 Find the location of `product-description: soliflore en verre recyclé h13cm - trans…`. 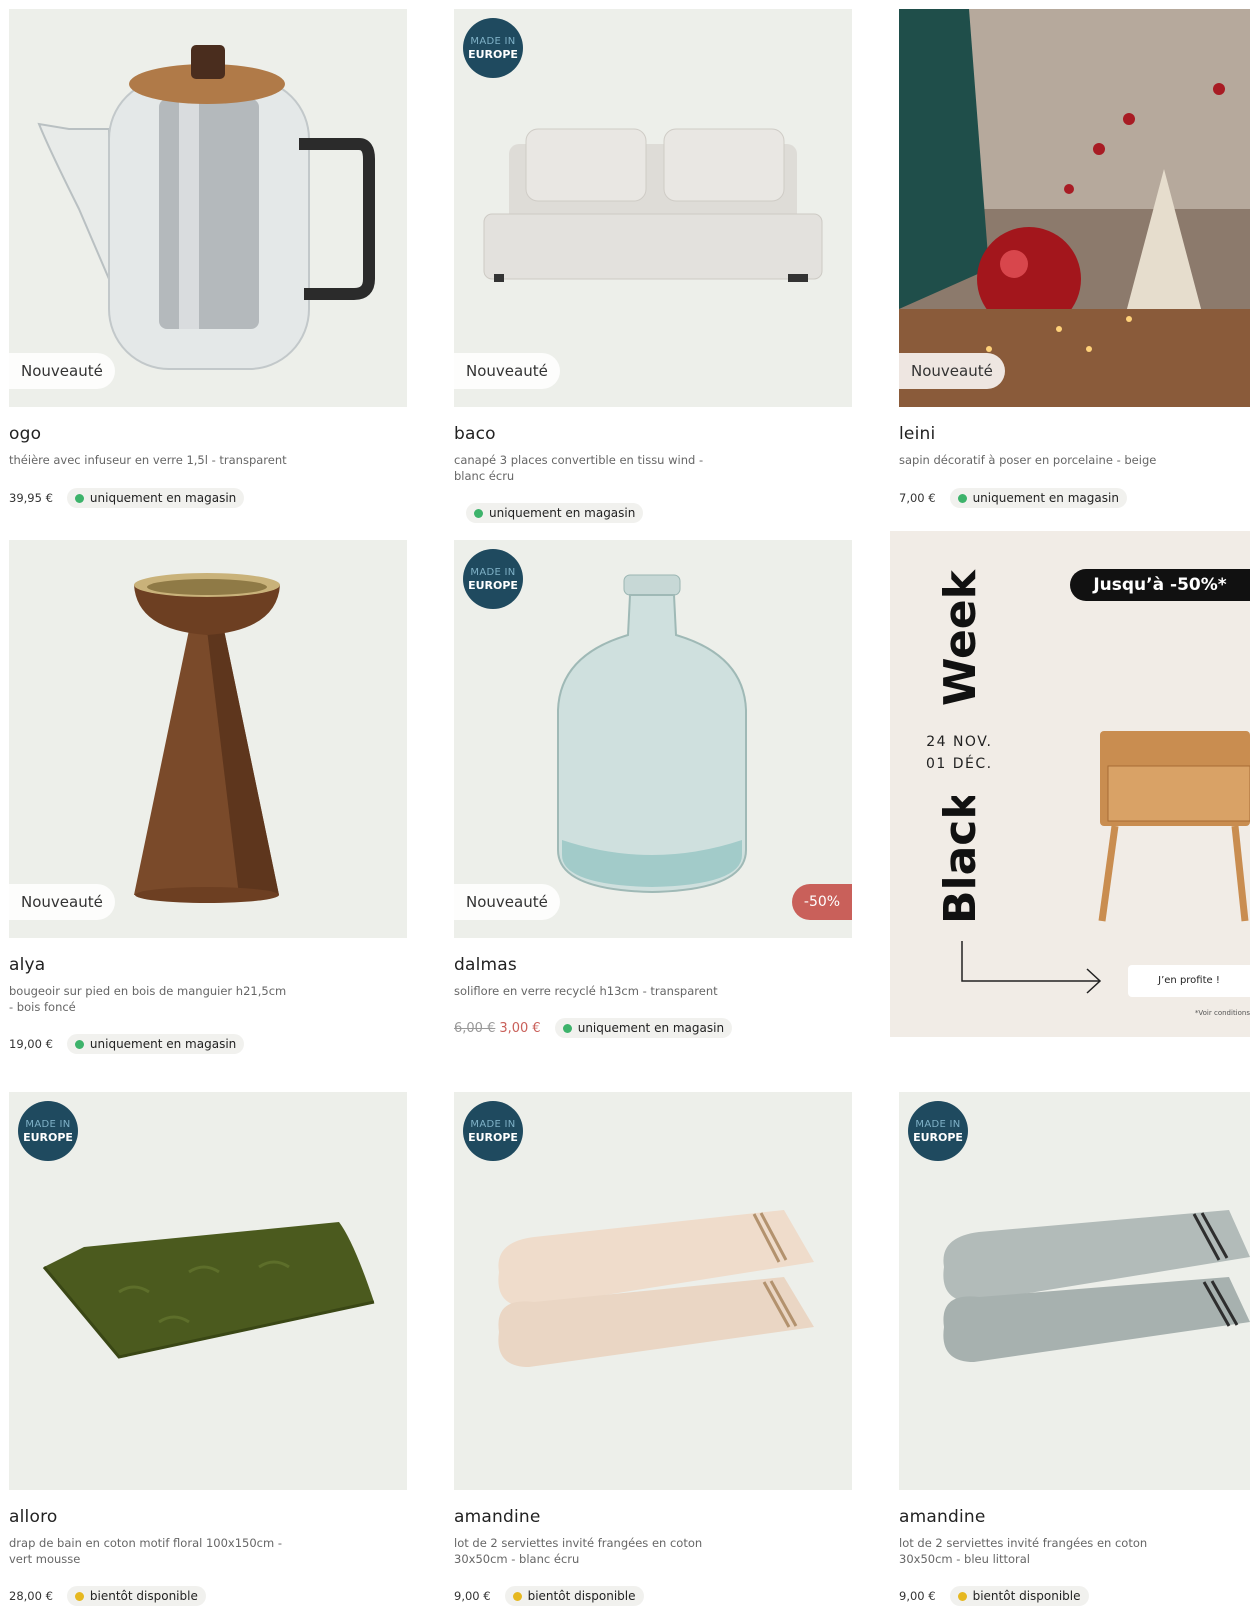

product-description: soliflore en verre recyclé h13cm - trans… is located at coordinates (586, 991).